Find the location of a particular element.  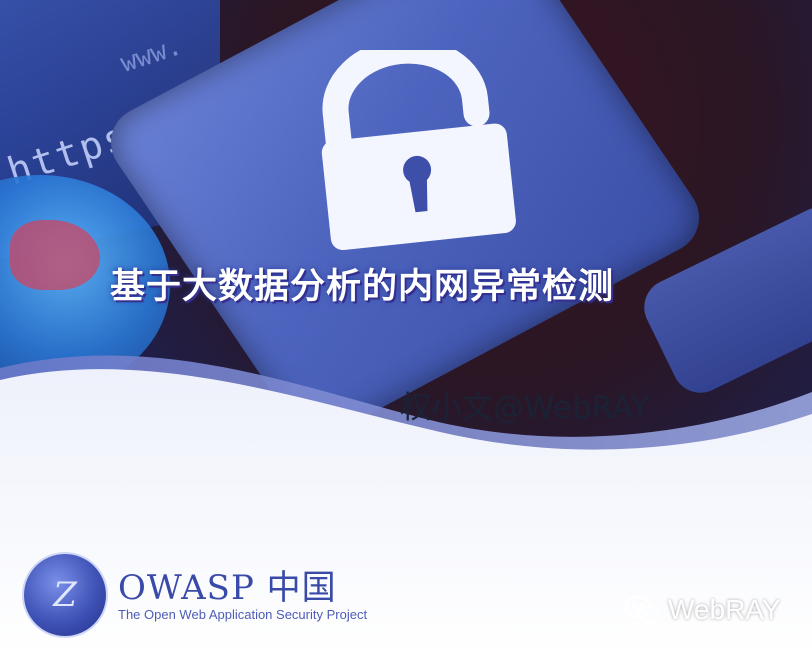

watermark: WebRAY is located at coordinates (702, 610).